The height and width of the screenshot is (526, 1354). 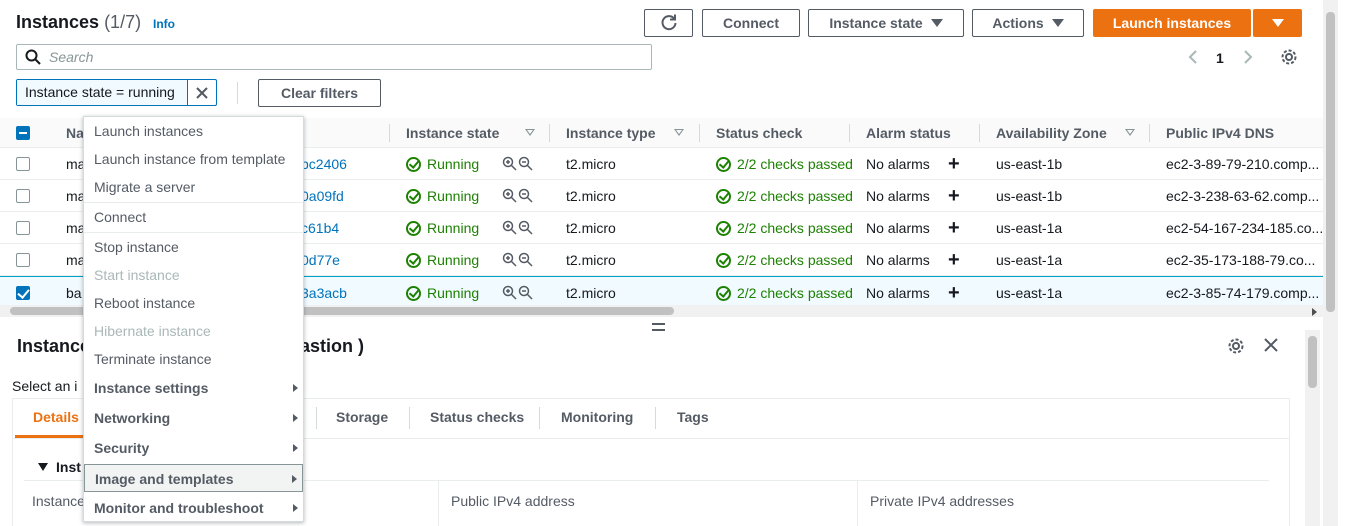 I want to click on col-instance-state: Instance state, so click(x=452, y=133).